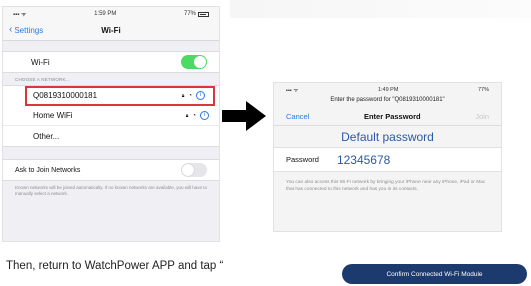  I want to click on network-row-home-wifi: Home WiFi 🔒︎ ◔ i, so click(111, 116).